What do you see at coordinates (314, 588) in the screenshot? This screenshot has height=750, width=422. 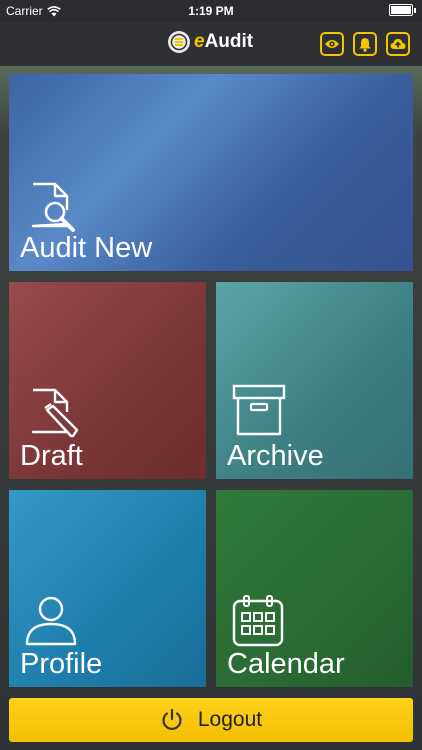 I see `calendar-tile: Calendar` at bounding box center [314, 588].